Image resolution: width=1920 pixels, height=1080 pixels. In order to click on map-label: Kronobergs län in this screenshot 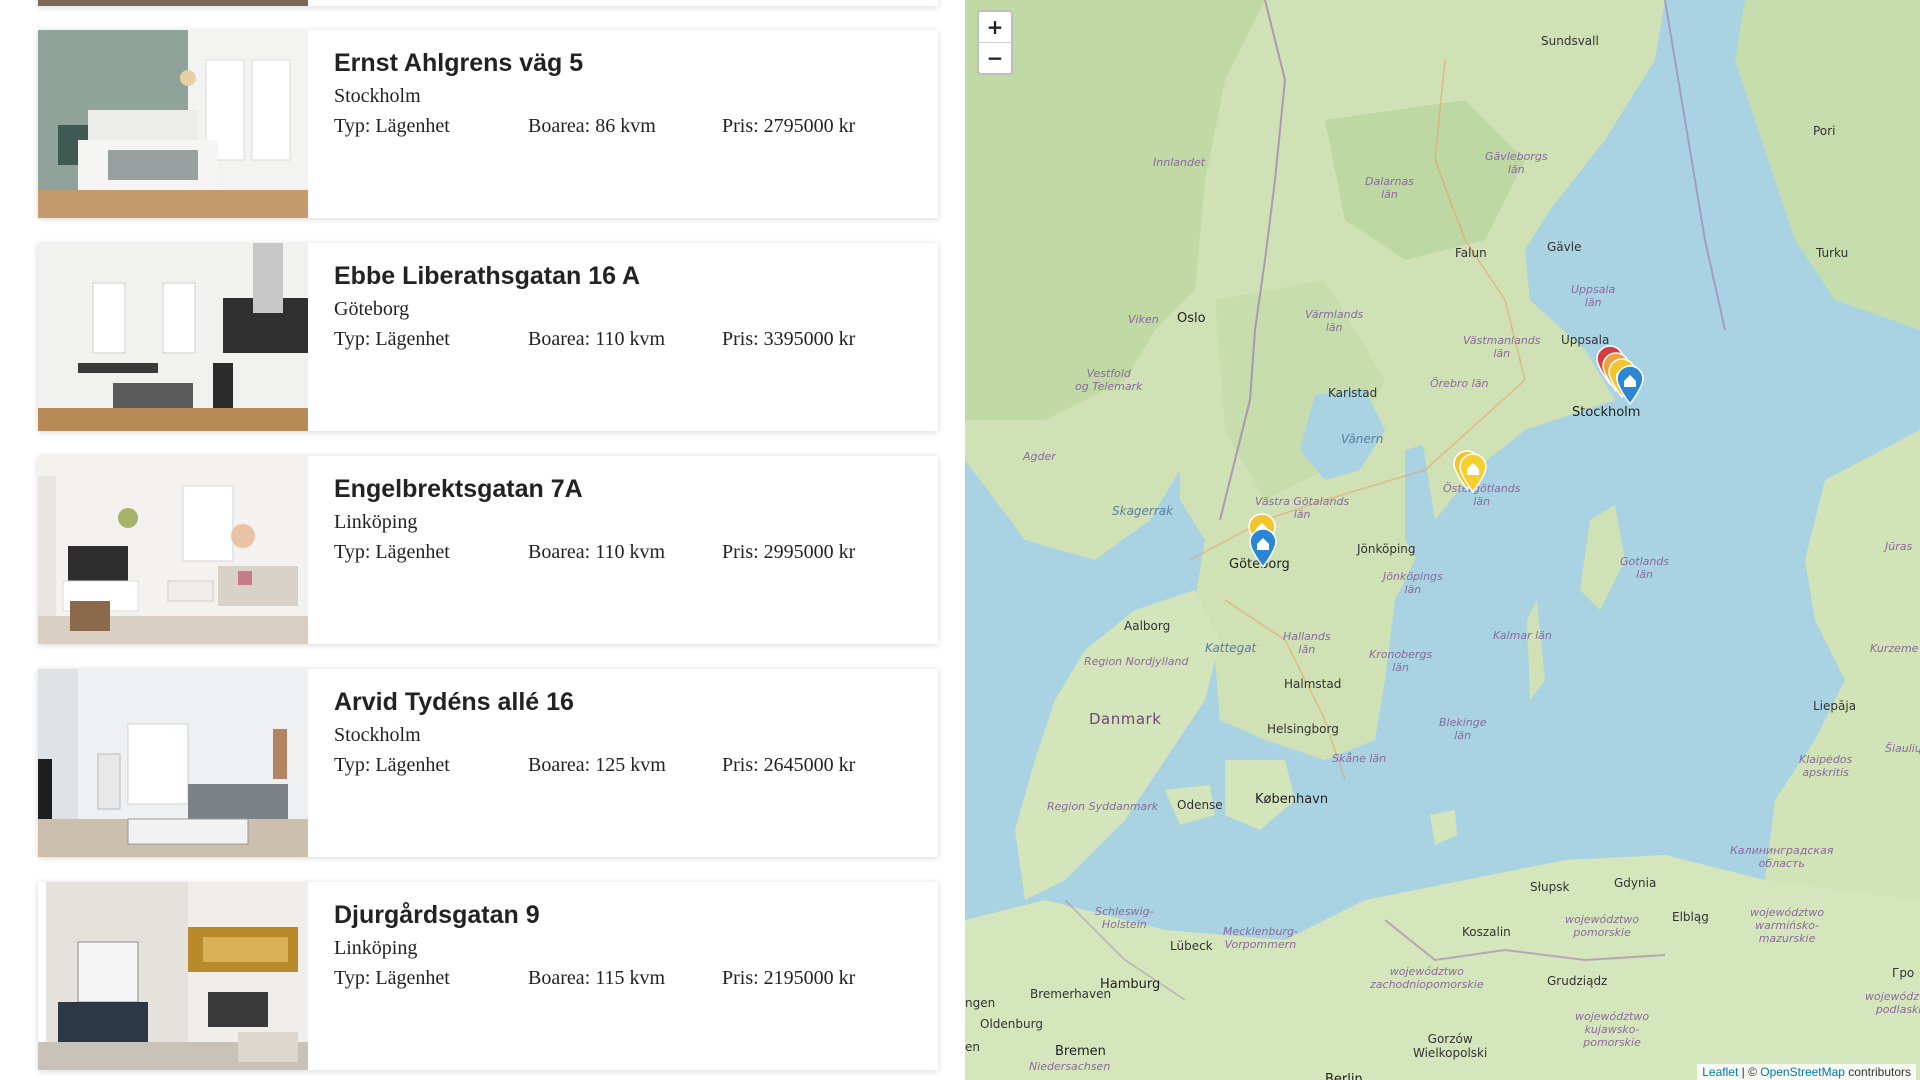, I will do `click(1401, 661)`.